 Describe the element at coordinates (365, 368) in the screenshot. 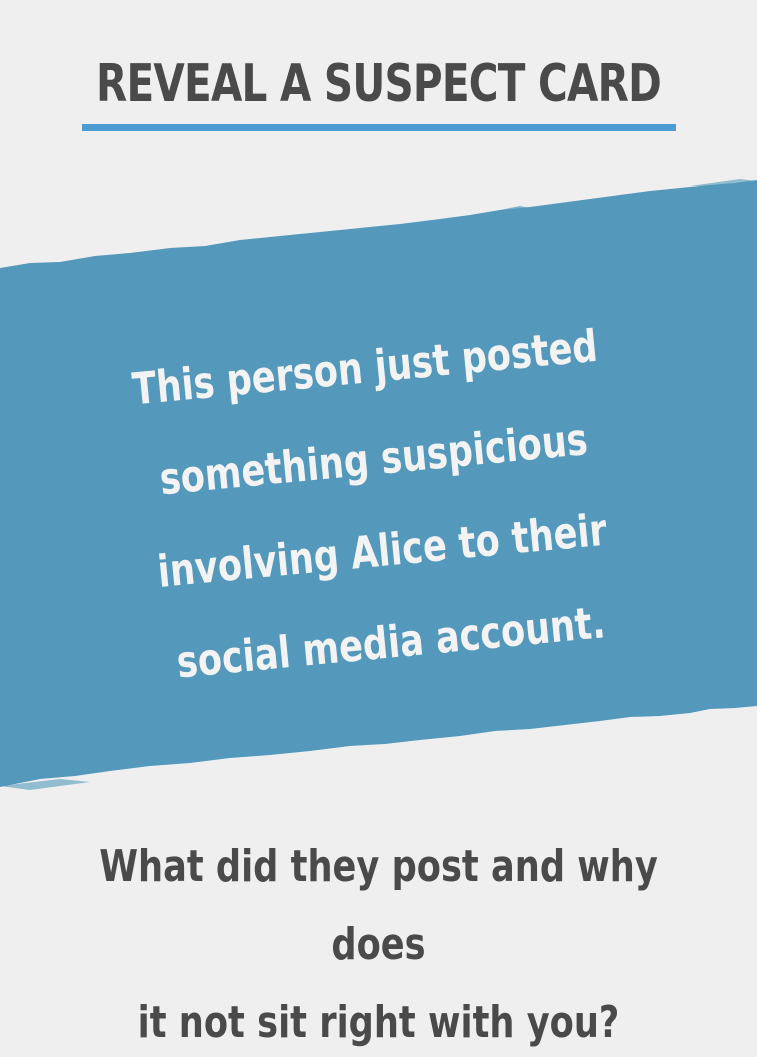

I see `clue-line: This person just posted` at that location.